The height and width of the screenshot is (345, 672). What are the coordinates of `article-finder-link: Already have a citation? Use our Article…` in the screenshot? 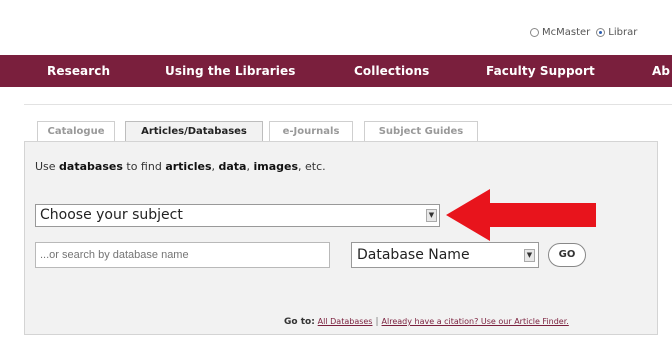 It's located at (475, 321).